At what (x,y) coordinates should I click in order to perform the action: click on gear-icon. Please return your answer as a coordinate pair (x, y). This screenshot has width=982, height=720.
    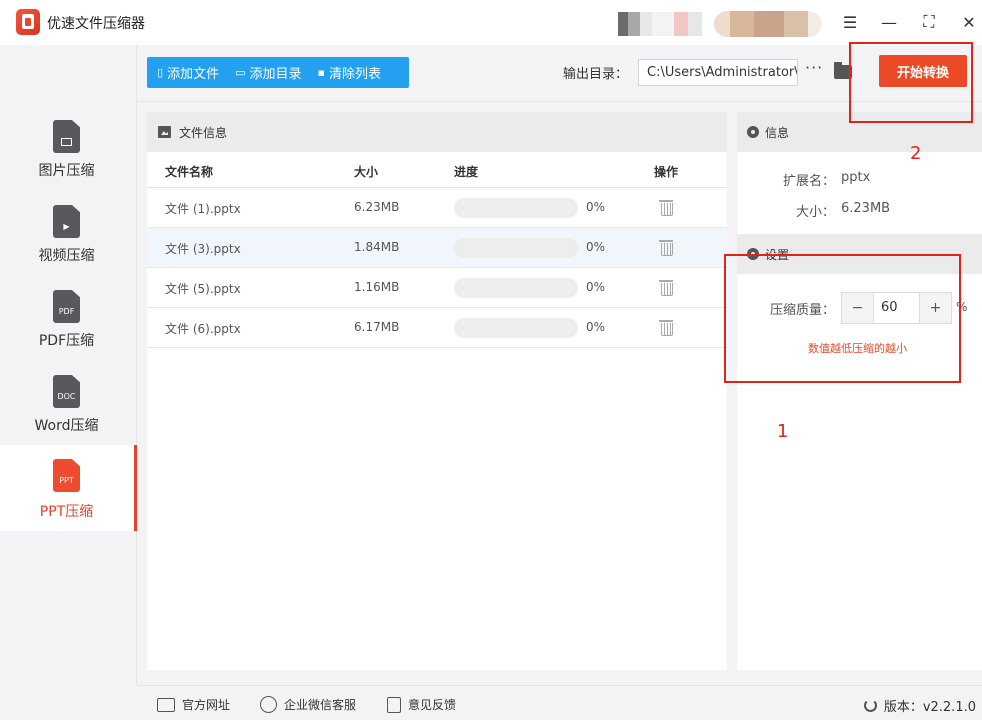
    Looking at the image, I should click on (753, 132).